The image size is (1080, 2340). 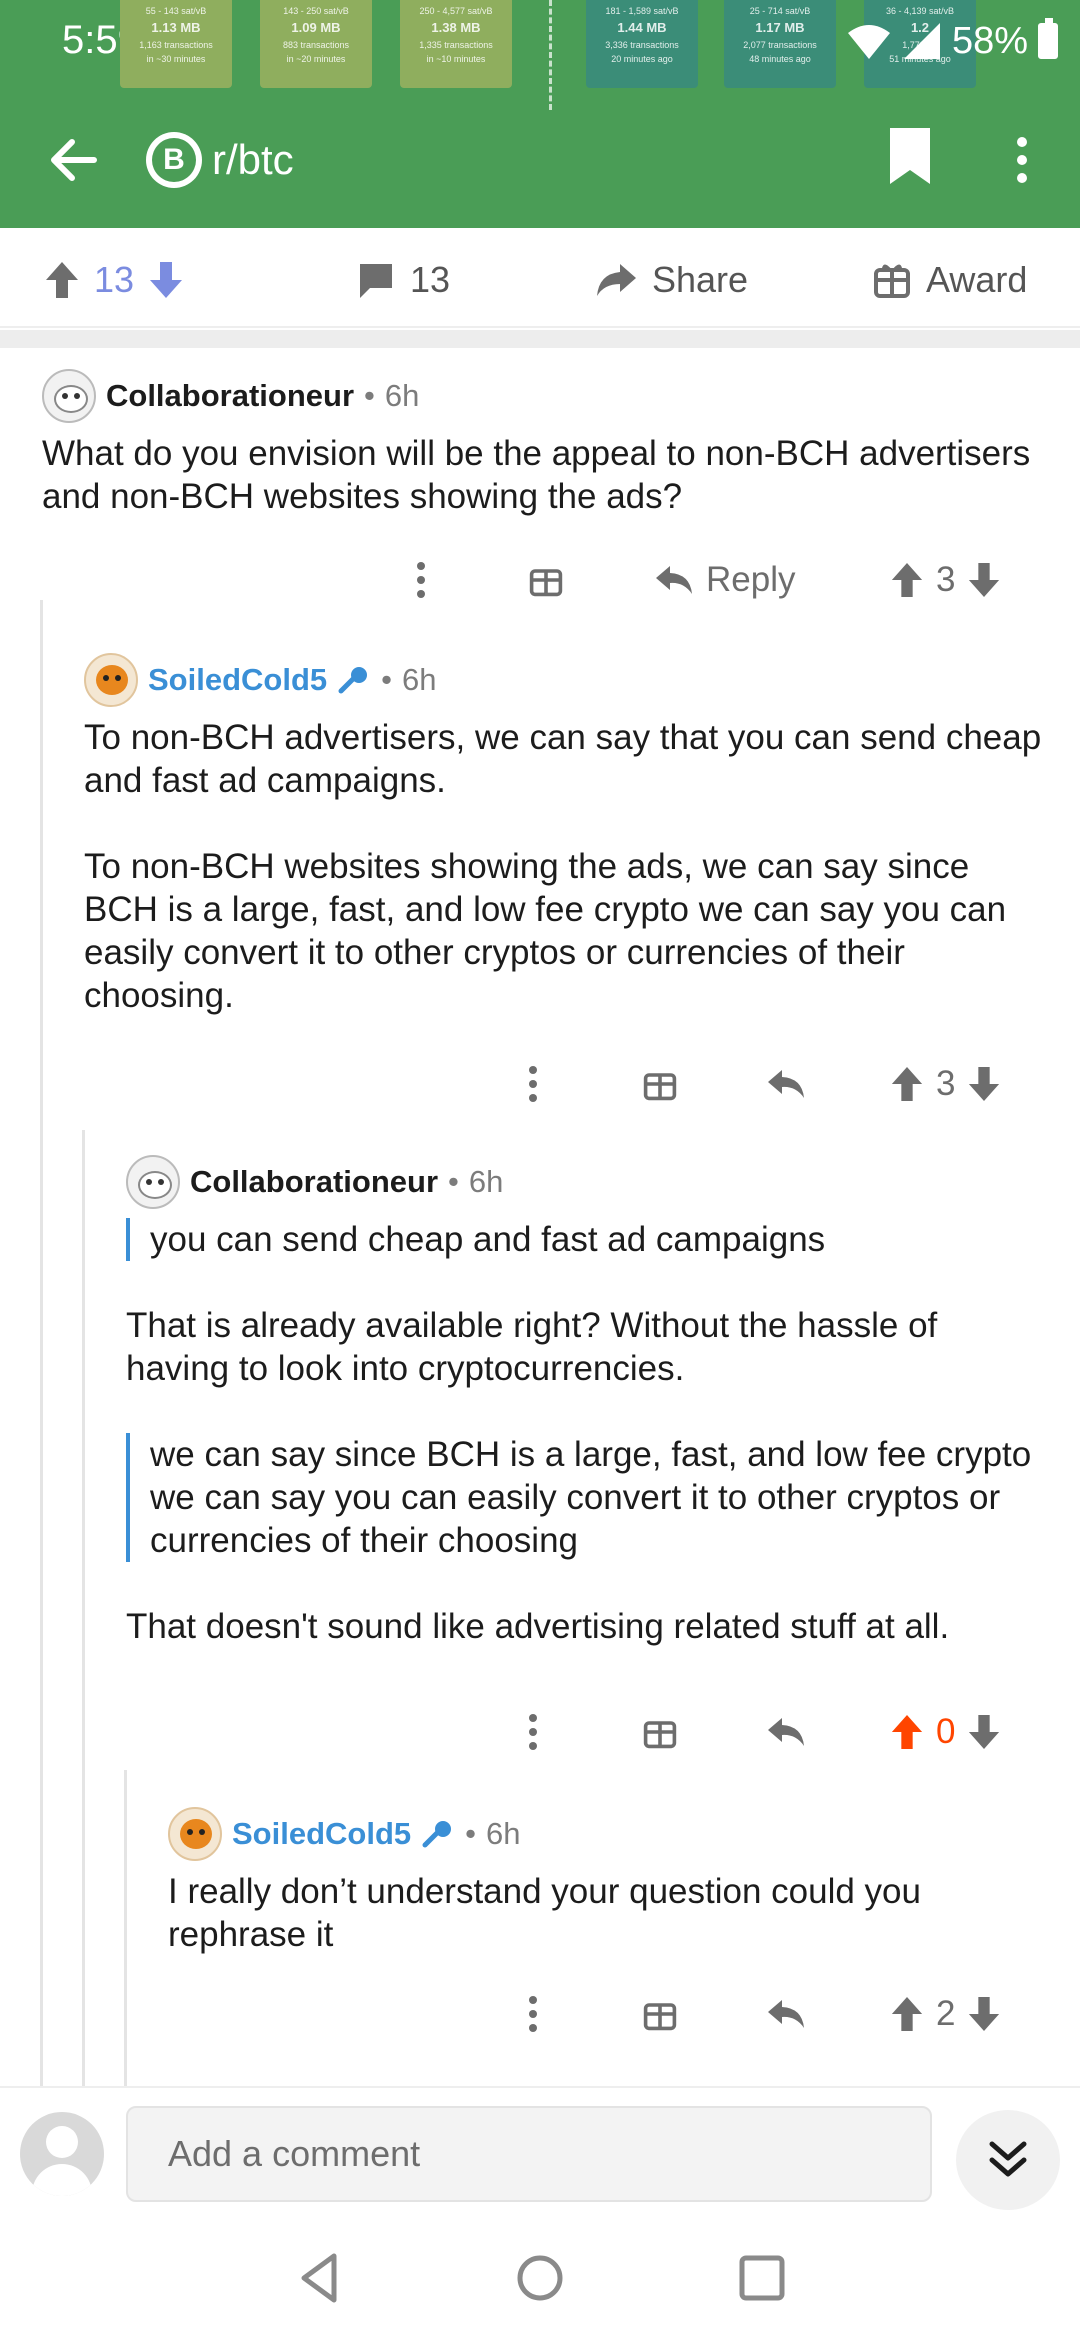 I want to click on bitcoin-icon: B, so click(x=174, y=160).